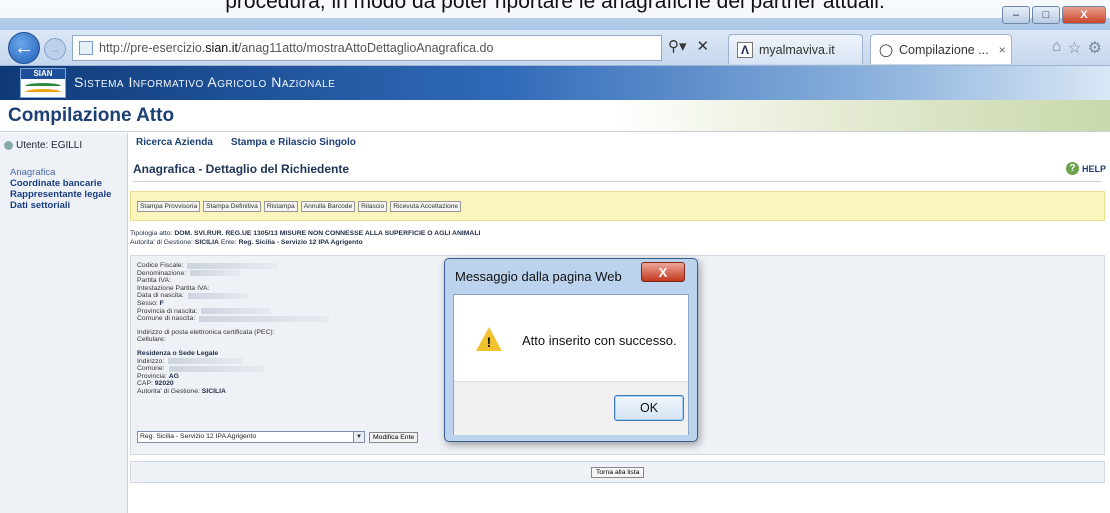 This screenshot has height=513, width=1110. I want to click on ristampa-button: Ristampa, so click(280, 206).